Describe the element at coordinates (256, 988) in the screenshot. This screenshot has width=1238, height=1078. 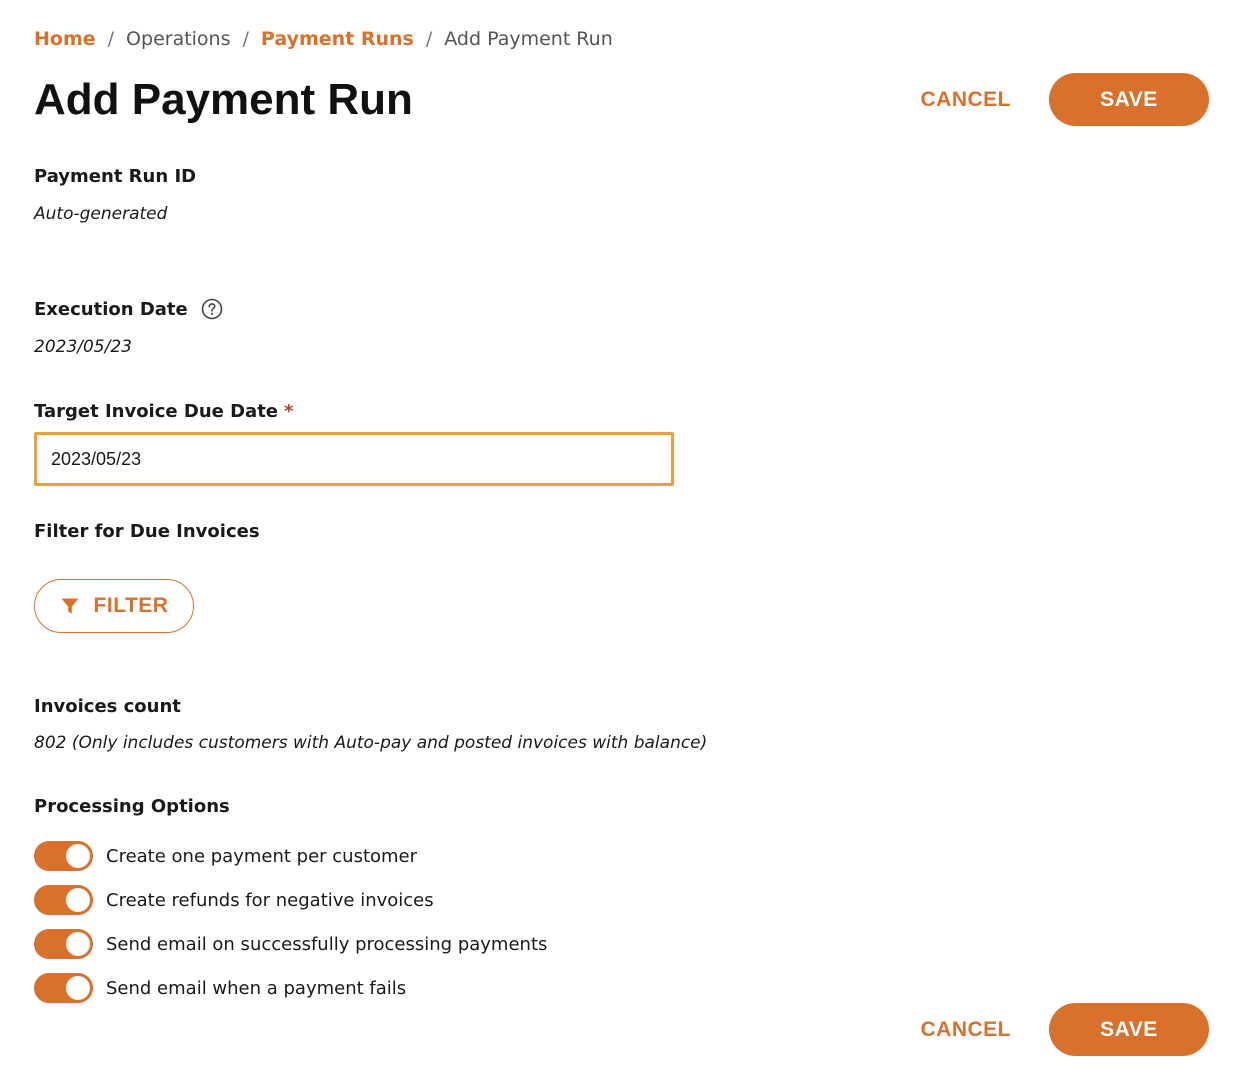
I see `processing-option-label: Send email when a payment fails` at that location.